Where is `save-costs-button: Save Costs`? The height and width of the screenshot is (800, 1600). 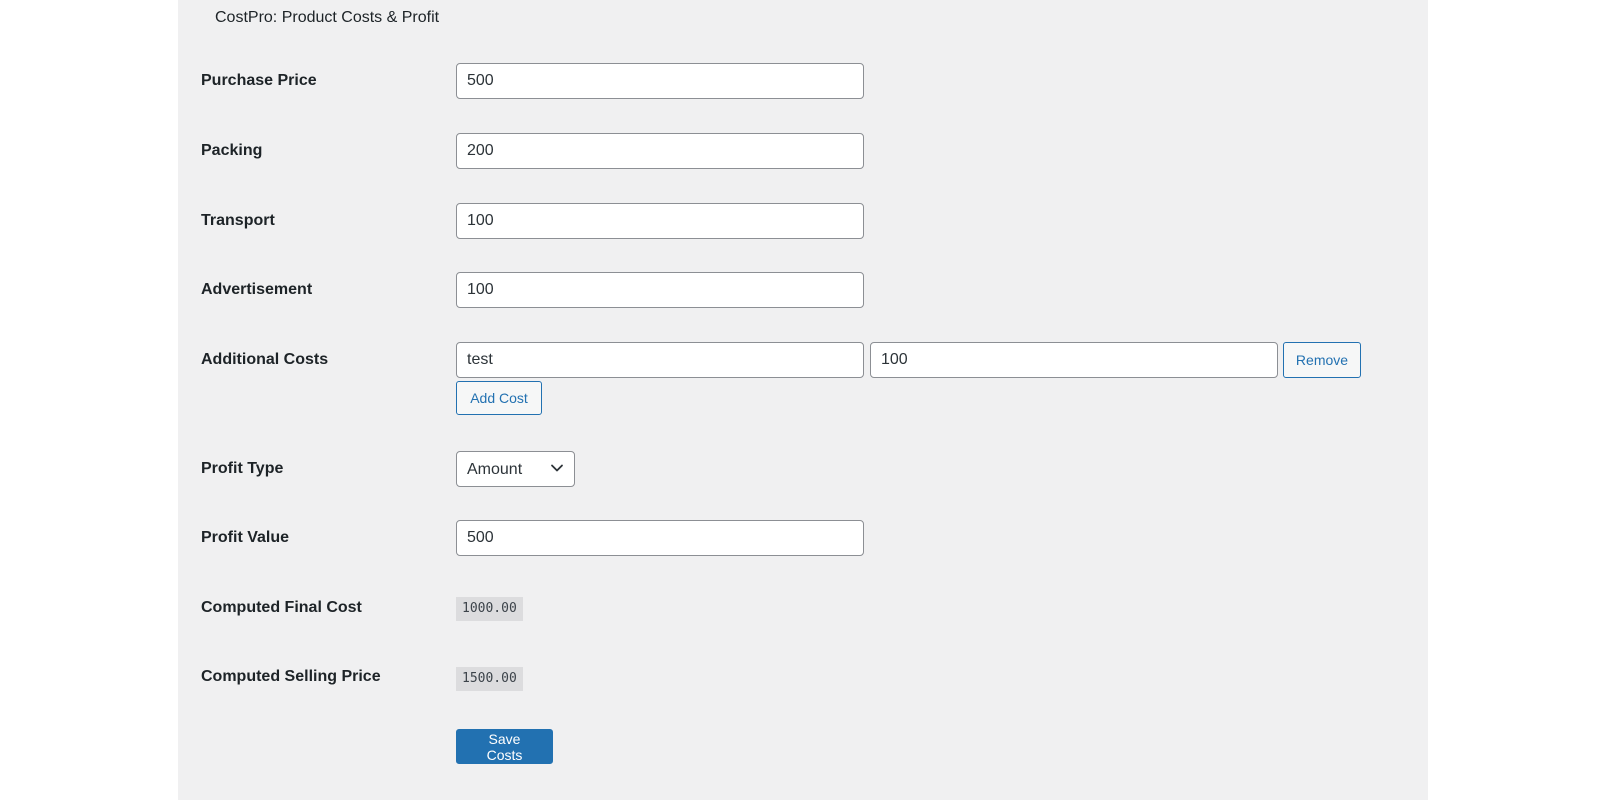
save-costs-button: Save Costs is located at coordinates (504, 746).